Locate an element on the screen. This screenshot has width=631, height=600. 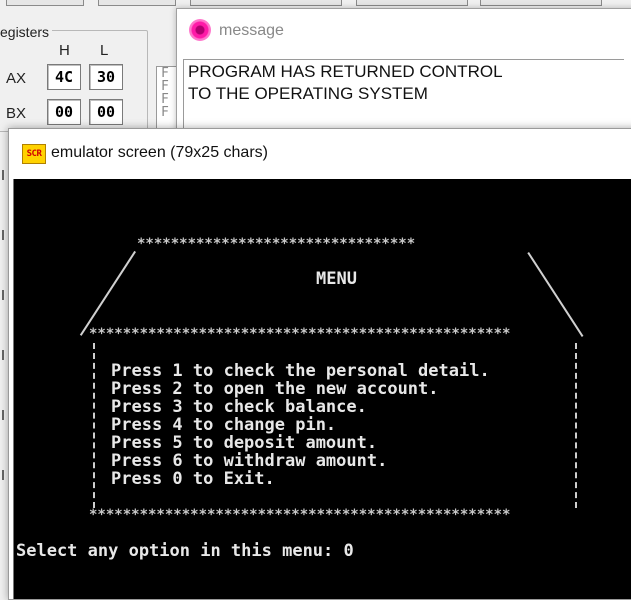
menu-option: Press 6 to withdraw amount. is located at coordinates (249, 461).